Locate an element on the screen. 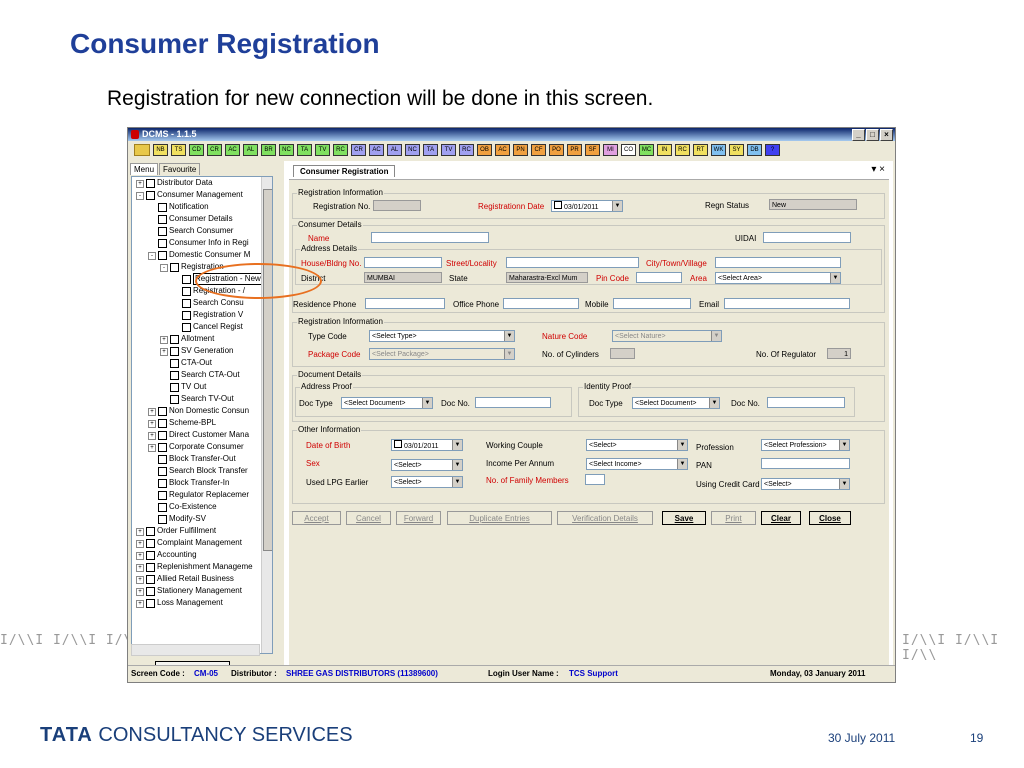  toolbar-button: SY is located at coordinates (736, 150).